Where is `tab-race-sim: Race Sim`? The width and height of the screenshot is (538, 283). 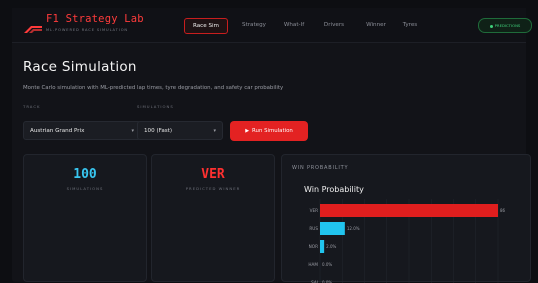 tab-race-sim: Race Sim is located at coordinates (206, 26).